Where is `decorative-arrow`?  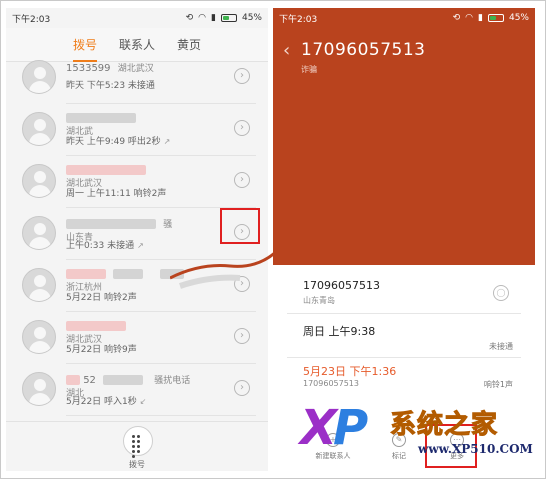
decorative-arrow is located at coordinates (225, 267).